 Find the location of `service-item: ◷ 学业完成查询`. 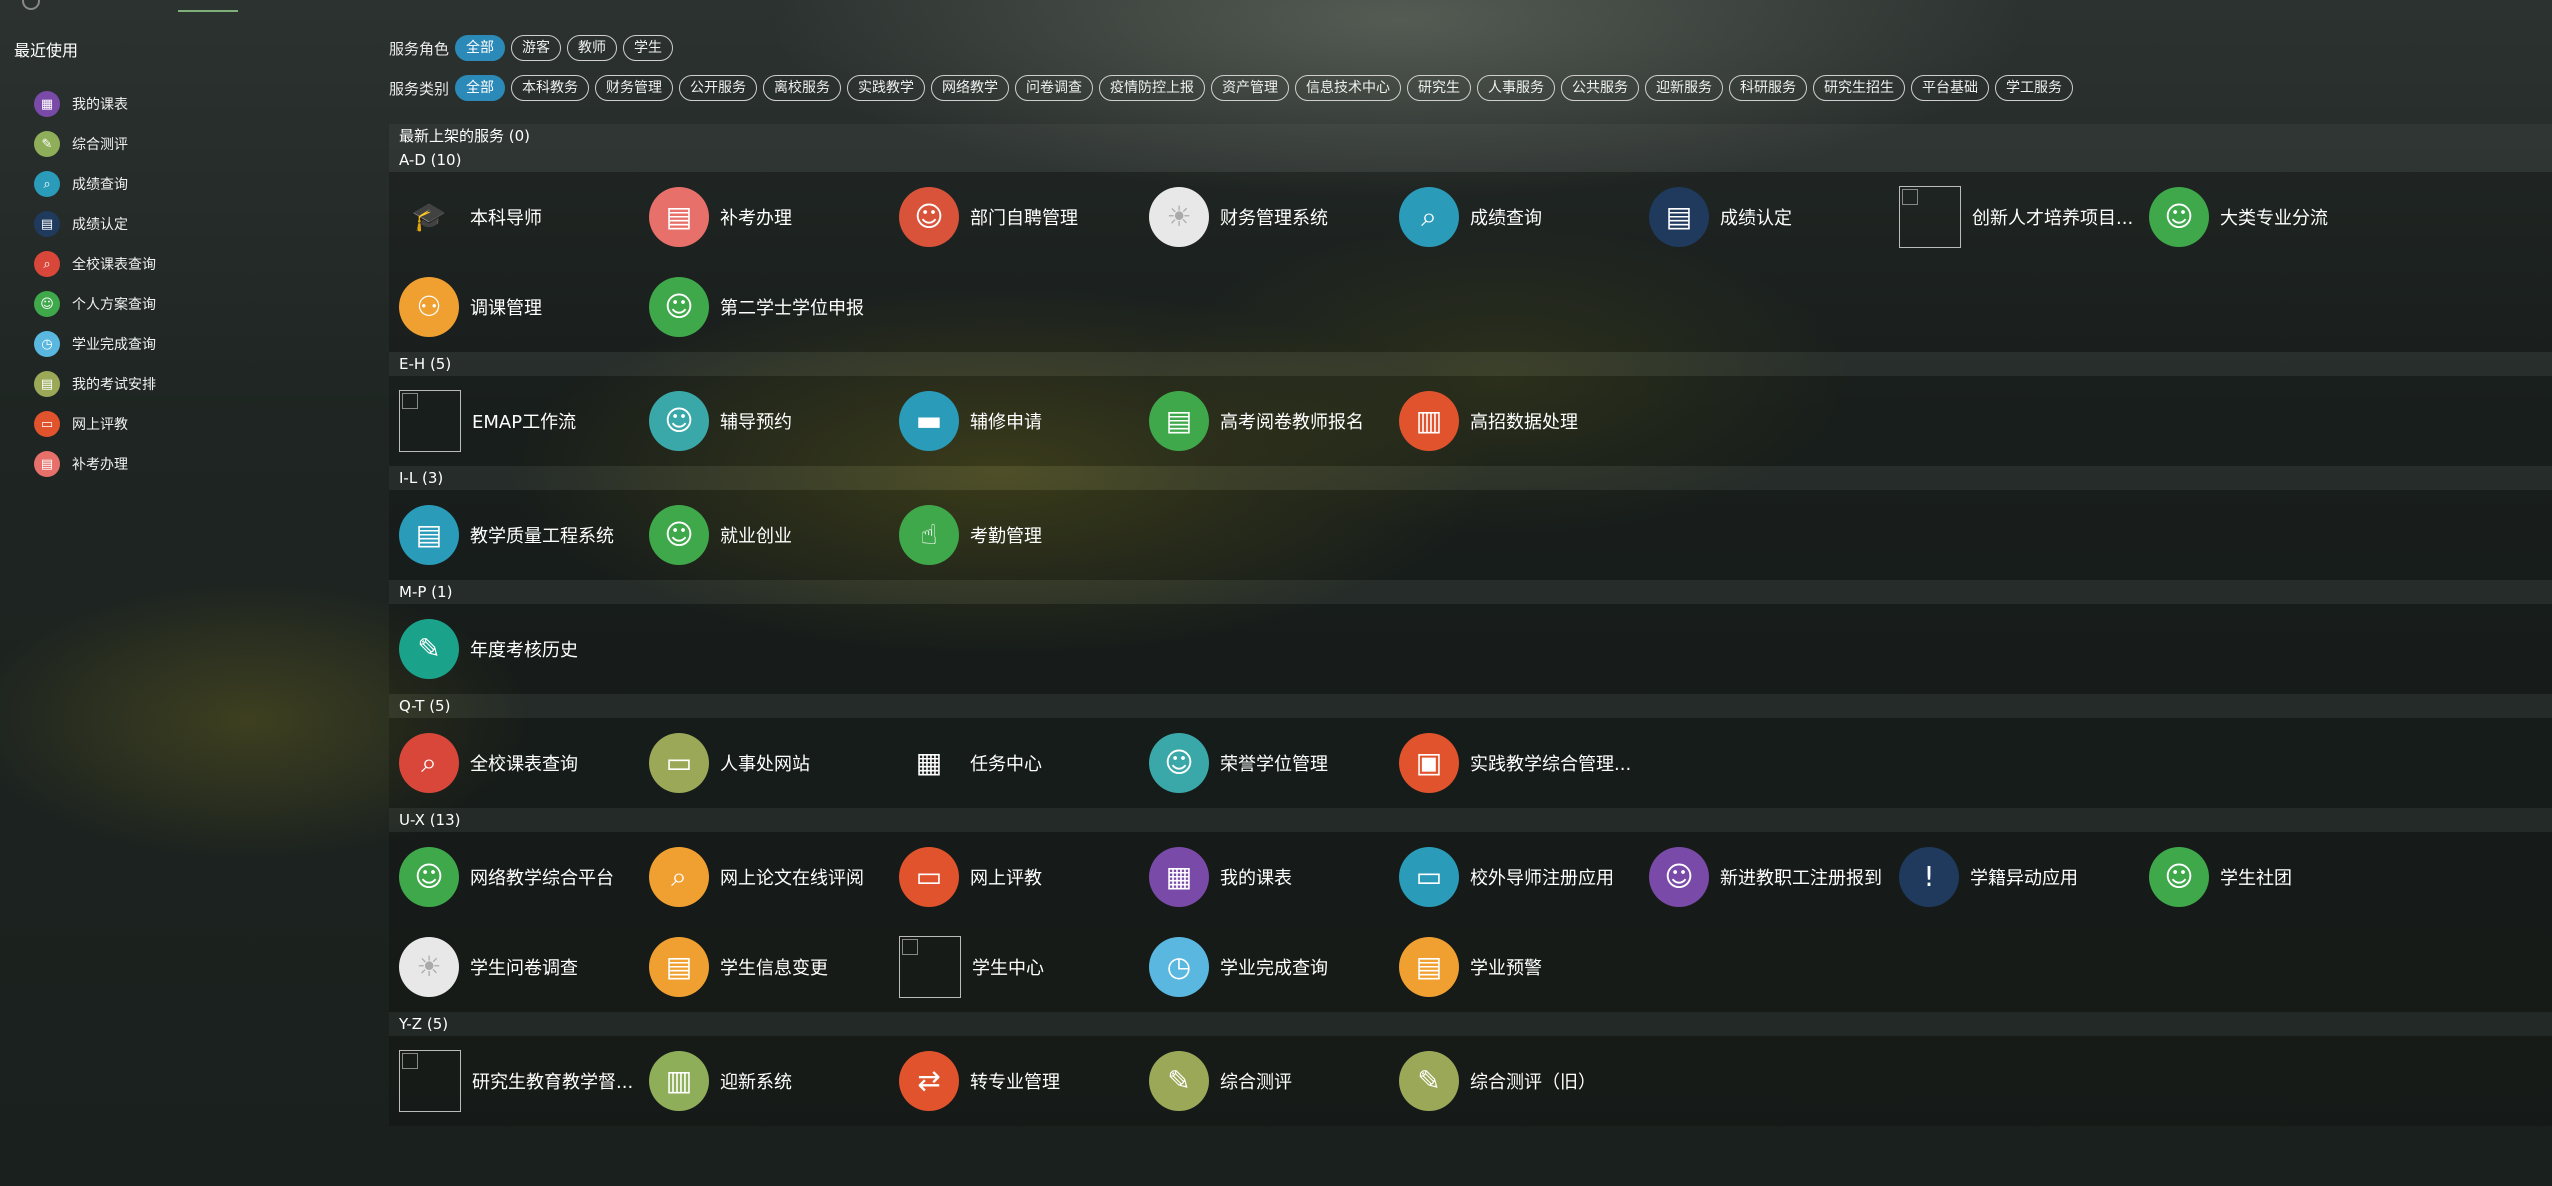

service-item: ◷ 学业完成查询 is located at coordinates (1274, 967).